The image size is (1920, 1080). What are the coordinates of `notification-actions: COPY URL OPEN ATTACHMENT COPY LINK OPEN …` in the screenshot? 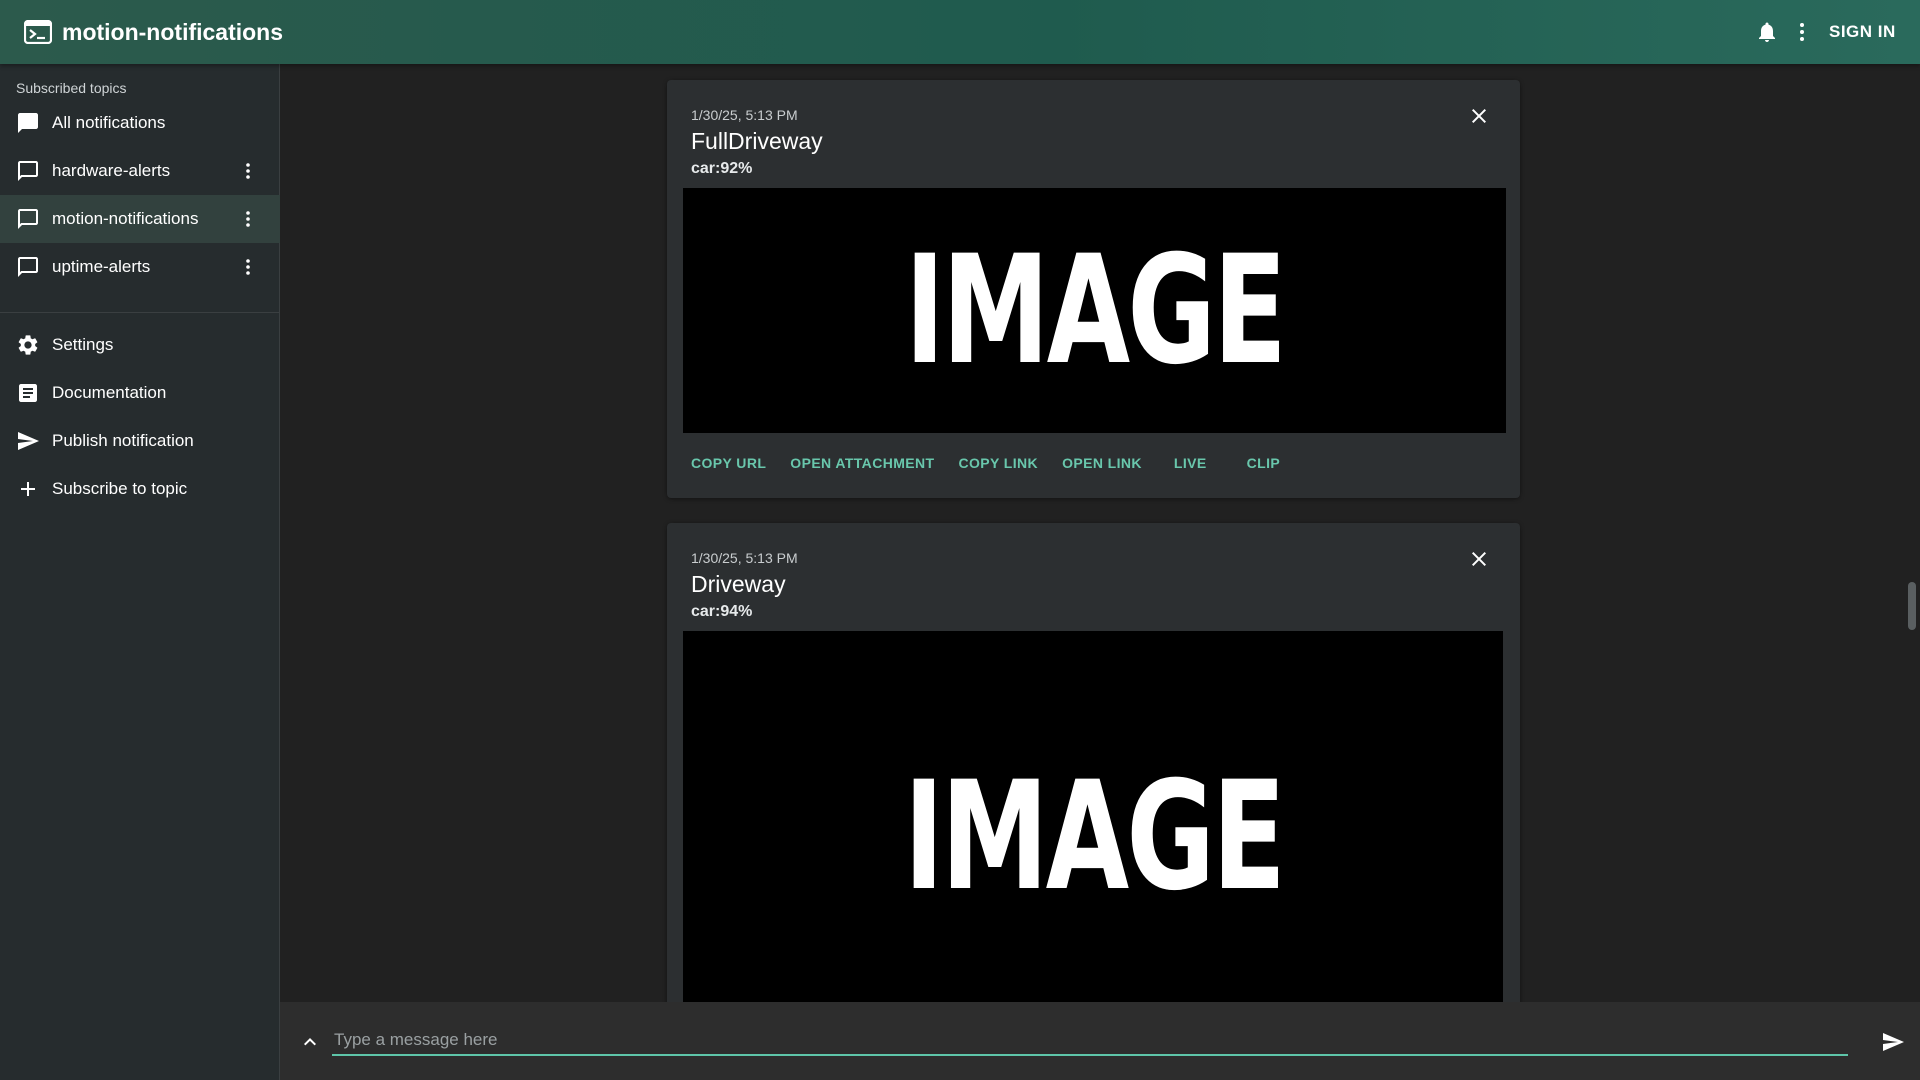 It's located at (997, 463).